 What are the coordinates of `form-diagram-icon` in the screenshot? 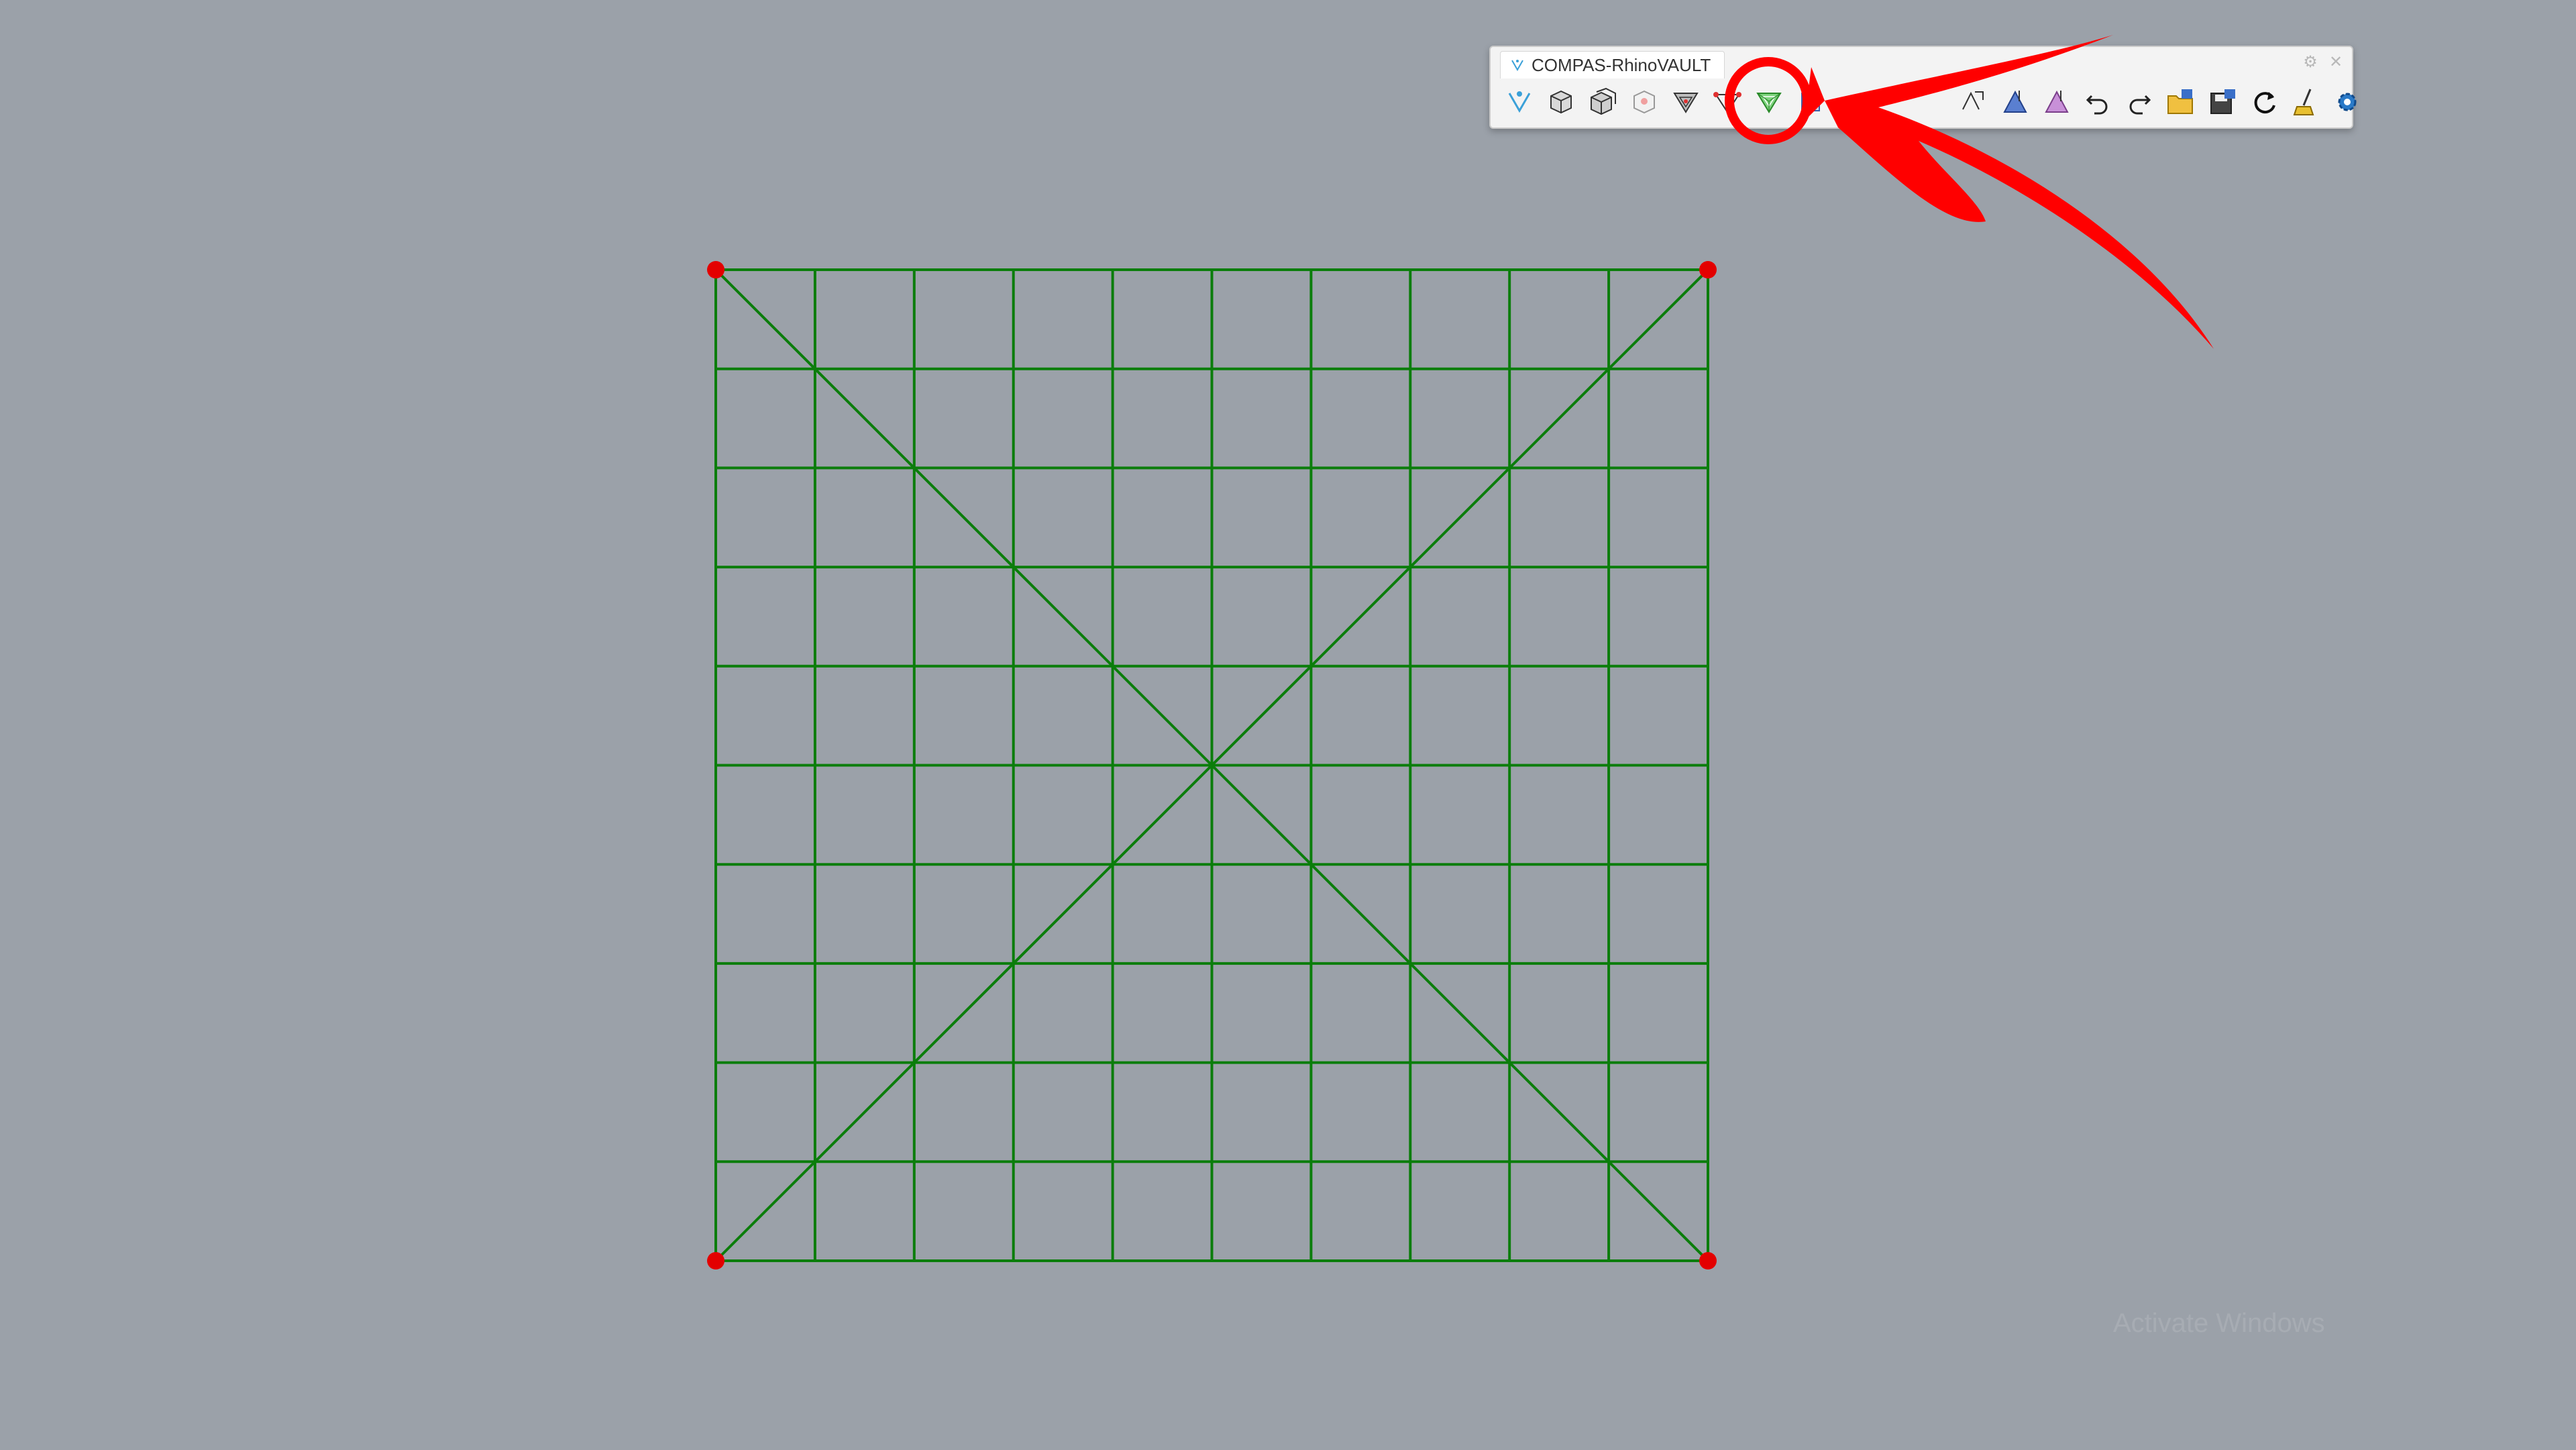 It's located at (1686, 103).